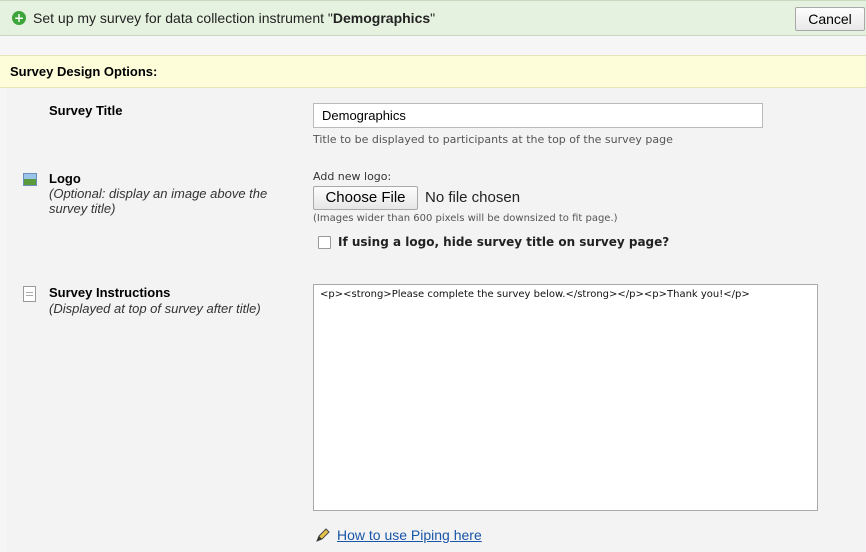 This screenshot has width=866, height=552. Describe the element at coordinates (433, 71) in the screenshot. I see `survey-design-options-header: Survey Design Options:` at that location.